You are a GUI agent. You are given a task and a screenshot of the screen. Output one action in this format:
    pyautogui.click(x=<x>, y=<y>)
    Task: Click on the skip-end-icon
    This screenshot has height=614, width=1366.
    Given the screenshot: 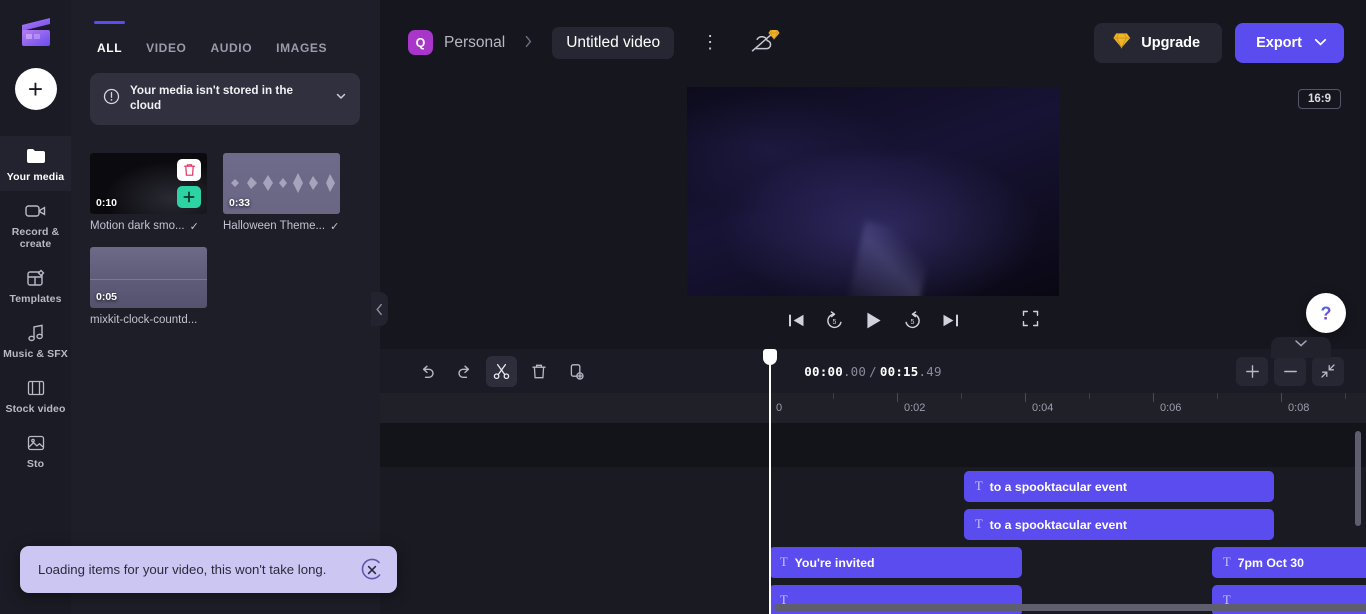 What is the action you would take?
    pyautogui.click(x=950, y=320)
    